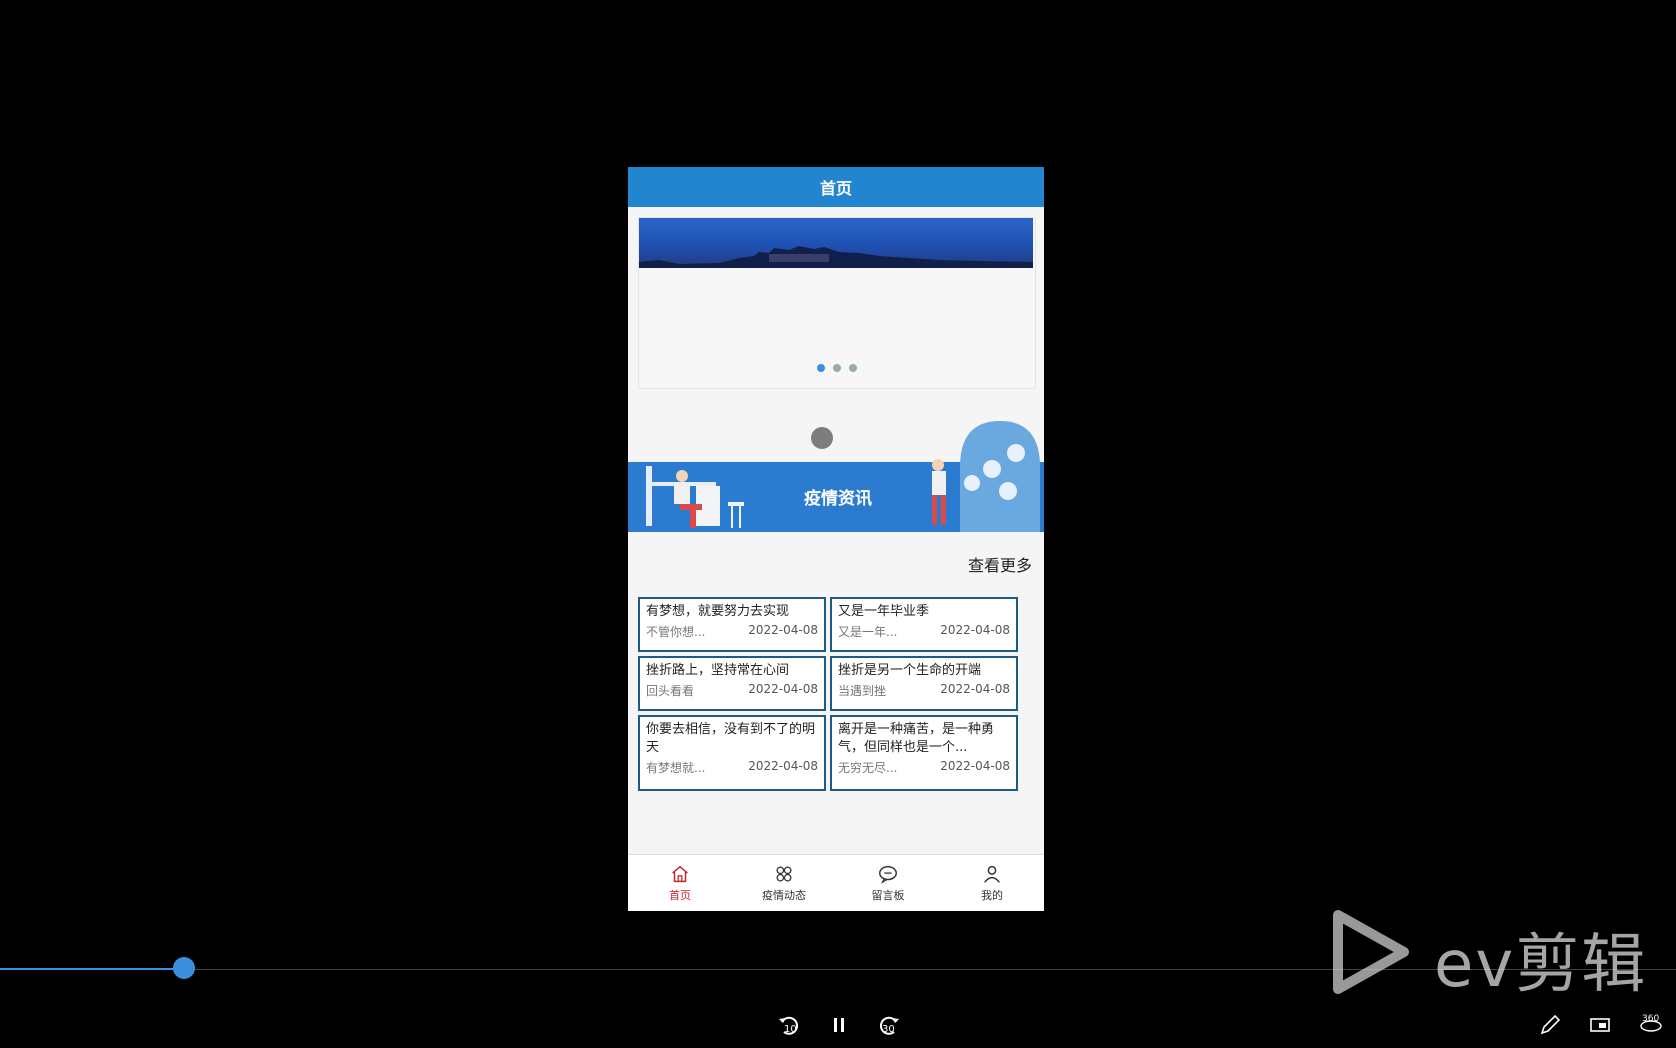 The height and width of the screenshot is (1048, 1676). I want to click on news-meta: 有梦想就... 2022-04-08, so click(732, 767).